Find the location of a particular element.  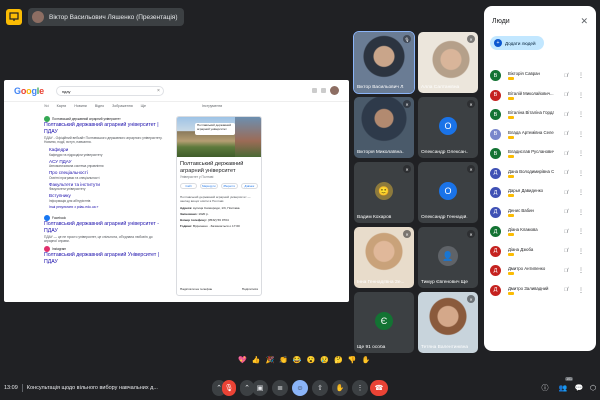

external-badge is located at coordinates (511, 274).